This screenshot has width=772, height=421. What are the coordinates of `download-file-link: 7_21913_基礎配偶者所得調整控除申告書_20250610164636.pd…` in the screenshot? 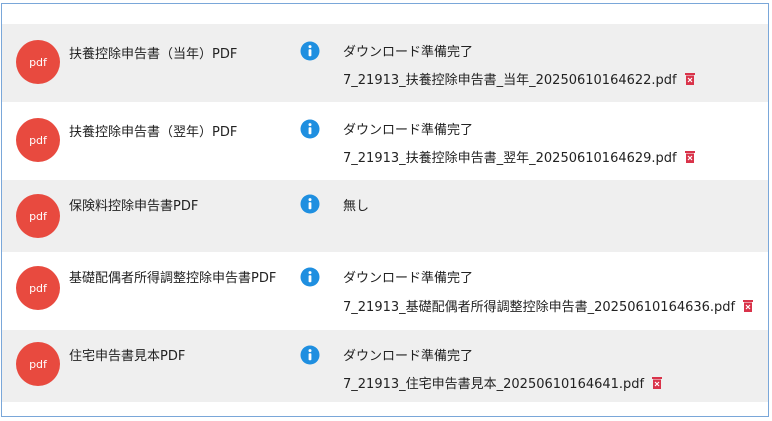 It's located at (539, 305).